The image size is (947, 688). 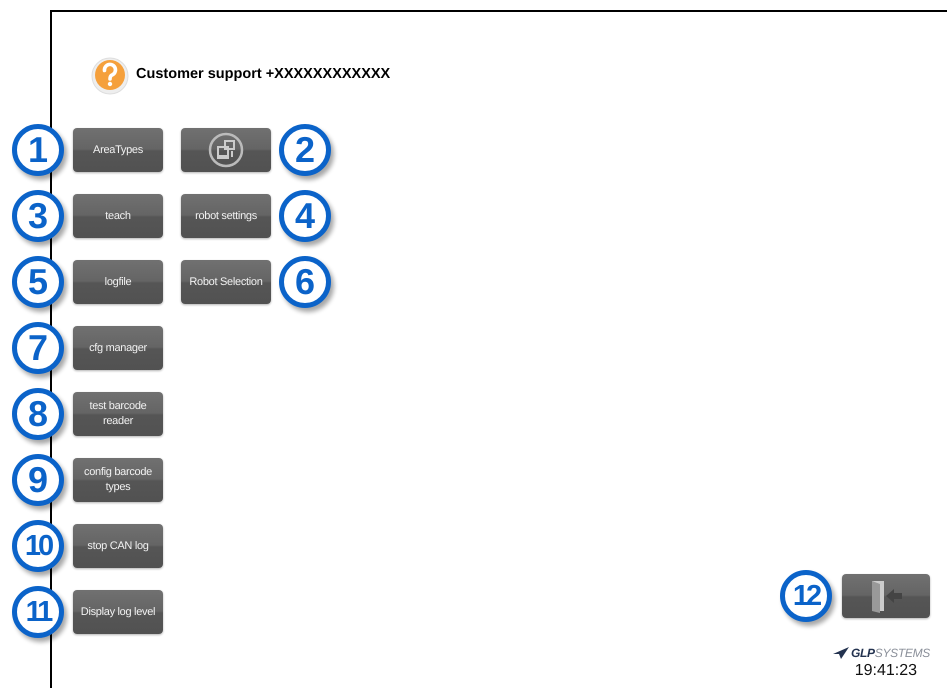 What do you see at coordinates (38, 612) in the screenshot?
I see `callout-number: 11` at bounding box center [38, 612].